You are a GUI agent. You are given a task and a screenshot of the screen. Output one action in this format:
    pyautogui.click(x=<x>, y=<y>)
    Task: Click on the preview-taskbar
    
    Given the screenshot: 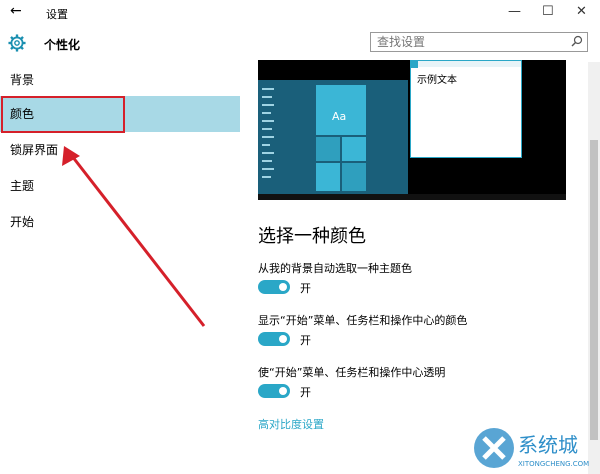 What is the action you would take?
    pyautogui.click(x=412, y=197)
    